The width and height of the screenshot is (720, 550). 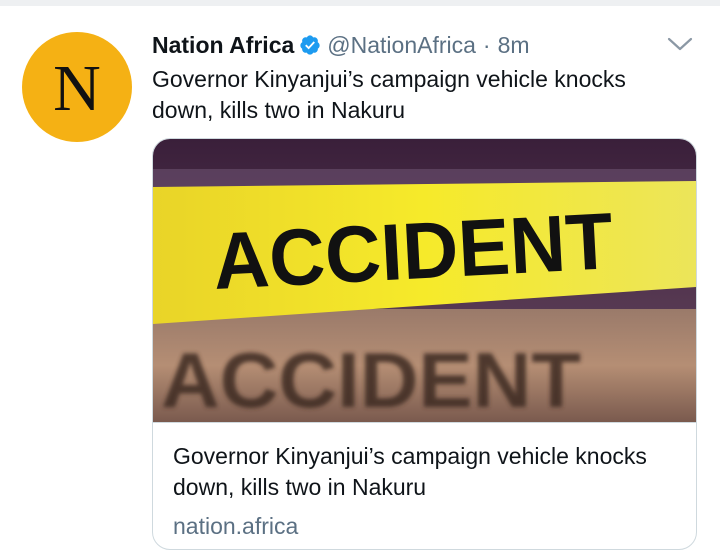 What do you see at coordinates (401, 45) in the screenshot?
I see `author-handle: @NationAfrica` at bounding box center [401, 45].